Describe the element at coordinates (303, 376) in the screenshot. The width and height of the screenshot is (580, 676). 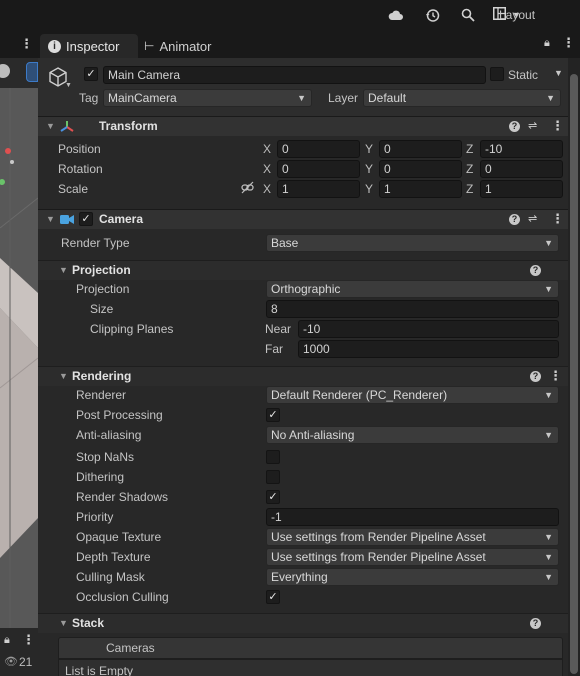
I see `rendering-header: ▼ Rendering ? ⋮` at that location.